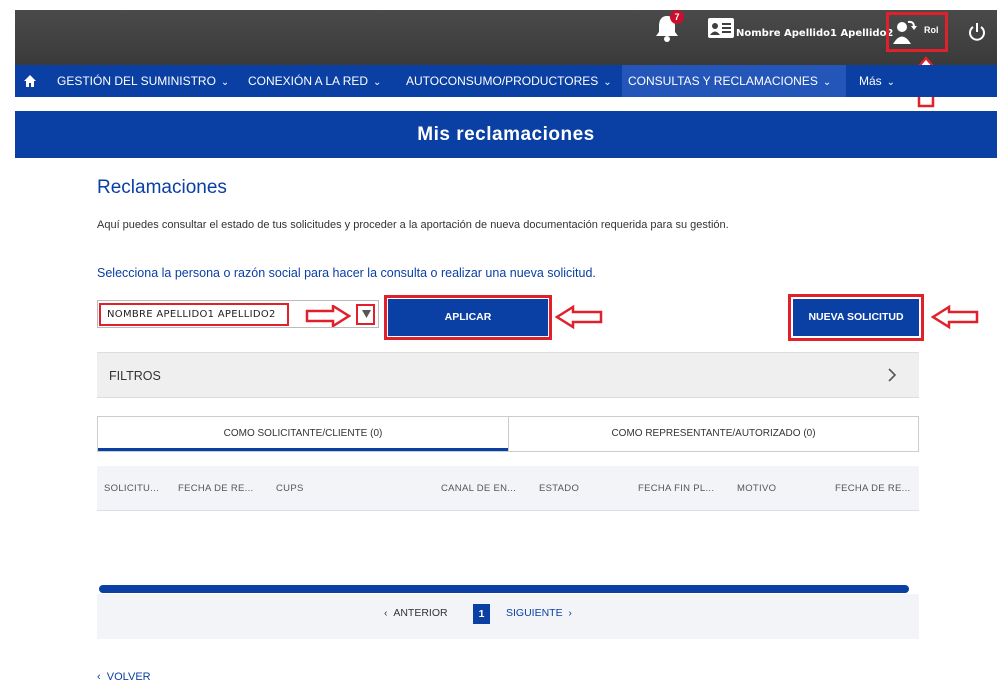 The height and width of the screenshot is (683, 997). Describe the element at coordinates (303, 434) in the screenshot. I see `tab-solicitante: COMO SOLICITANTE/CLIENTE (0)` at that location.